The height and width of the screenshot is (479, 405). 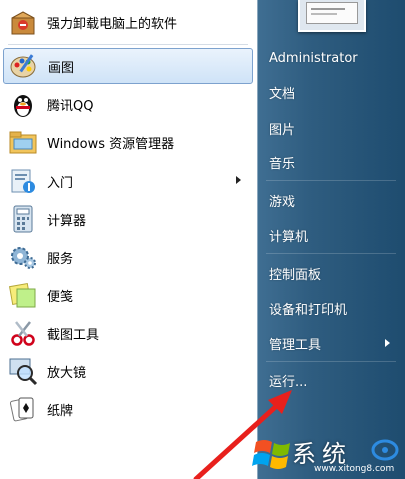 I want to click on program-item-magnifier: 放大镜, so click(x=128, y=371).